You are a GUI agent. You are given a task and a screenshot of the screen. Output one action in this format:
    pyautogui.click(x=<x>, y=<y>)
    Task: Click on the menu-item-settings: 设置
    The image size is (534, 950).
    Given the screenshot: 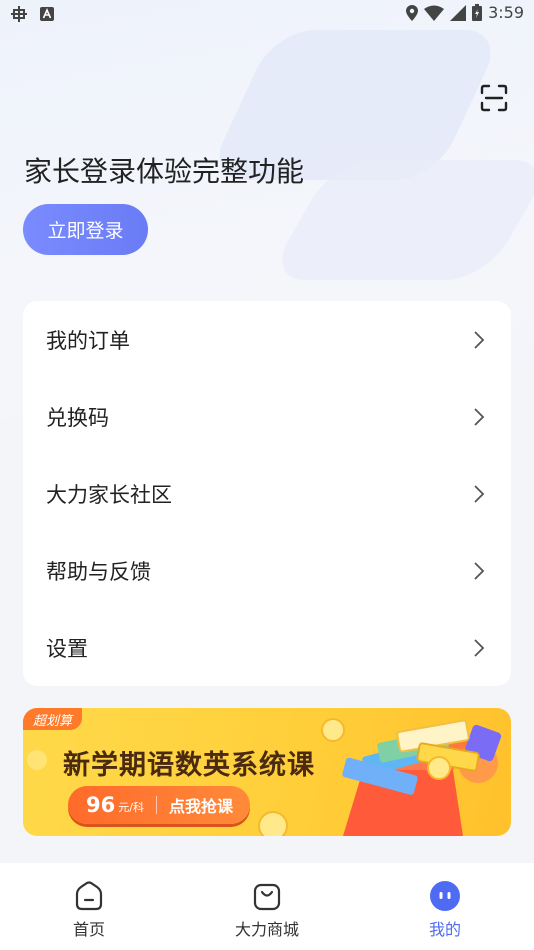 What is the action you would take?
    pyautogui.click(x=267, y=647)
    